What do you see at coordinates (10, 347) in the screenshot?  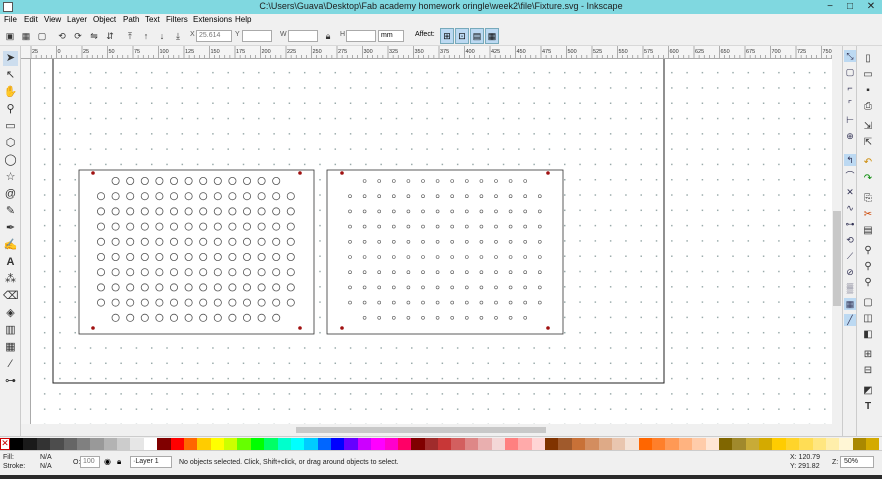 I see `mesh-icon: ▦` at bounding box center [10, 347].